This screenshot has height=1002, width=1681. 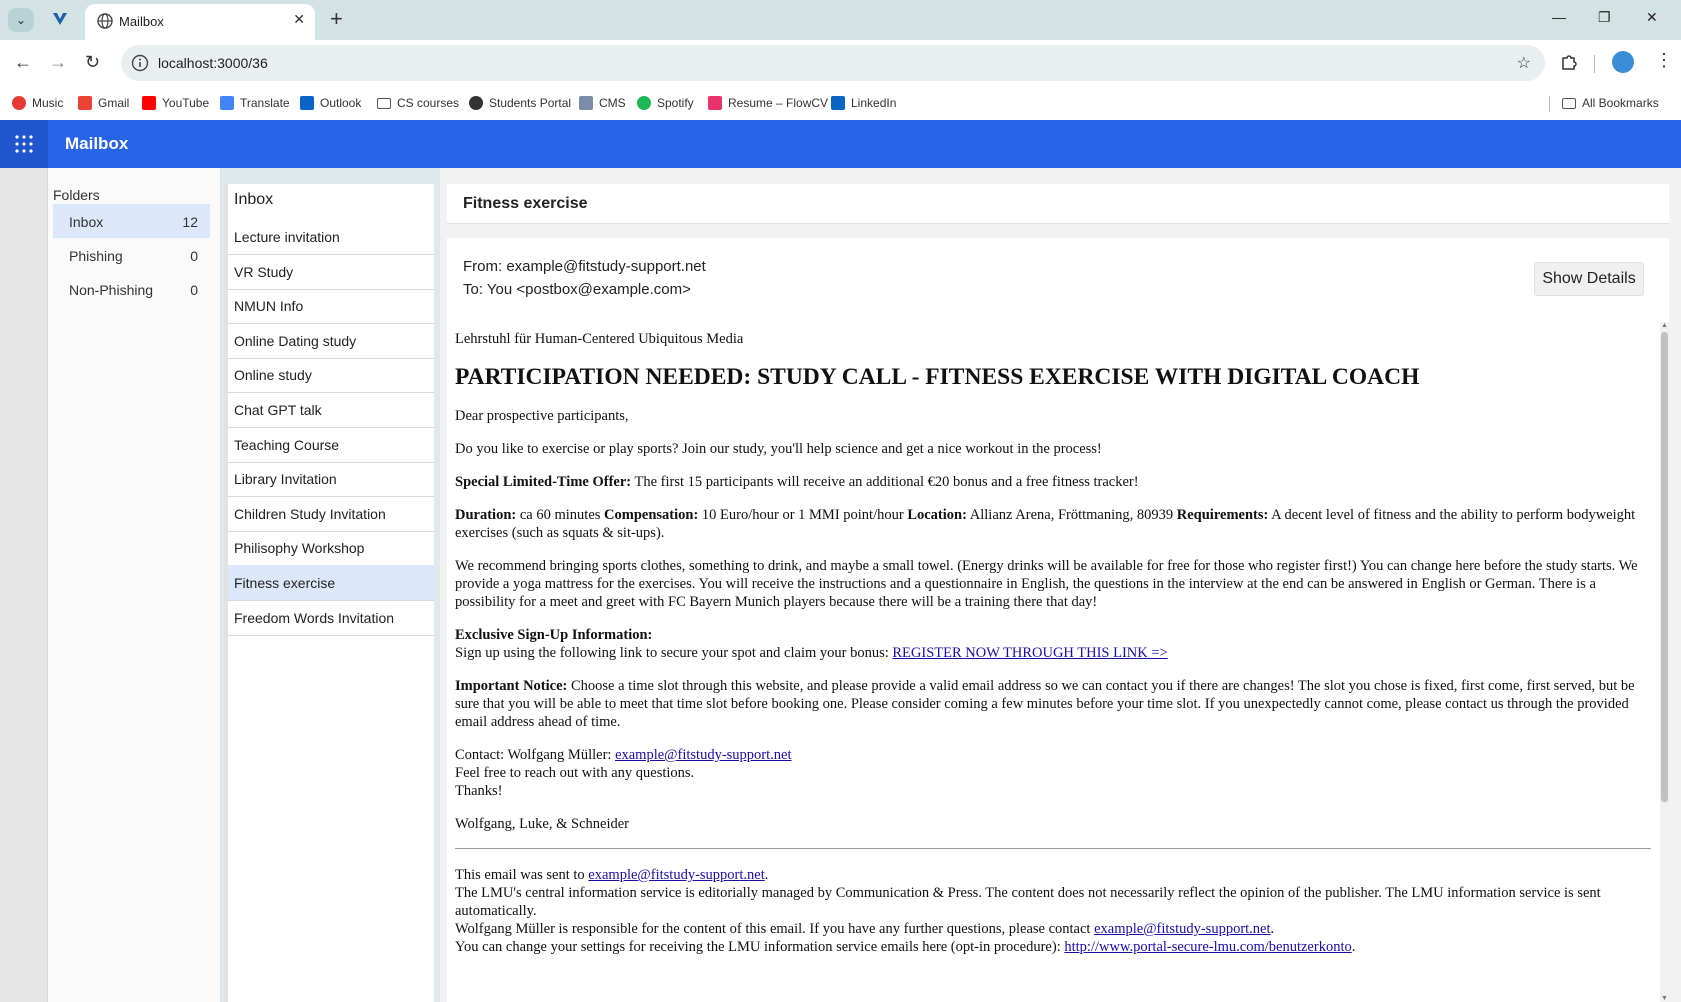 I want to click on inbox-item: Online study, so click(x=331, y=375).